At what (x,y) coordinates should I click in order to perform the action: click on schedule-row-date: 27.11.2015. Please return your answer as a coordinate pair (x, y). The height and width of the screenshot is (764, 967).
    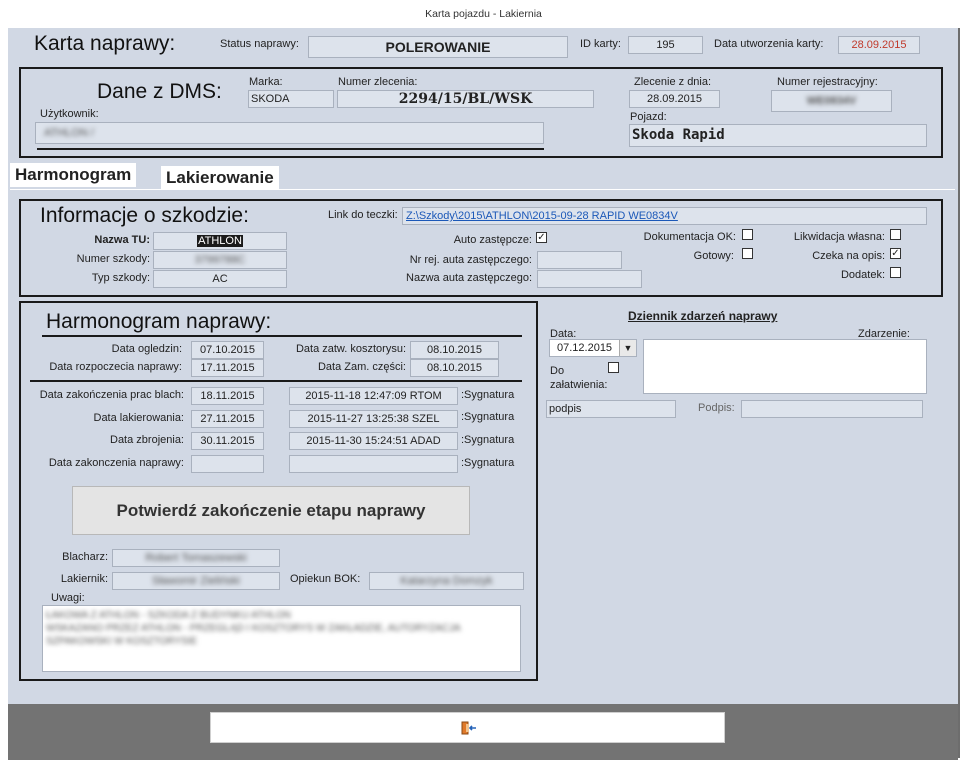
    Looking at the image, I should click on (227, 419).